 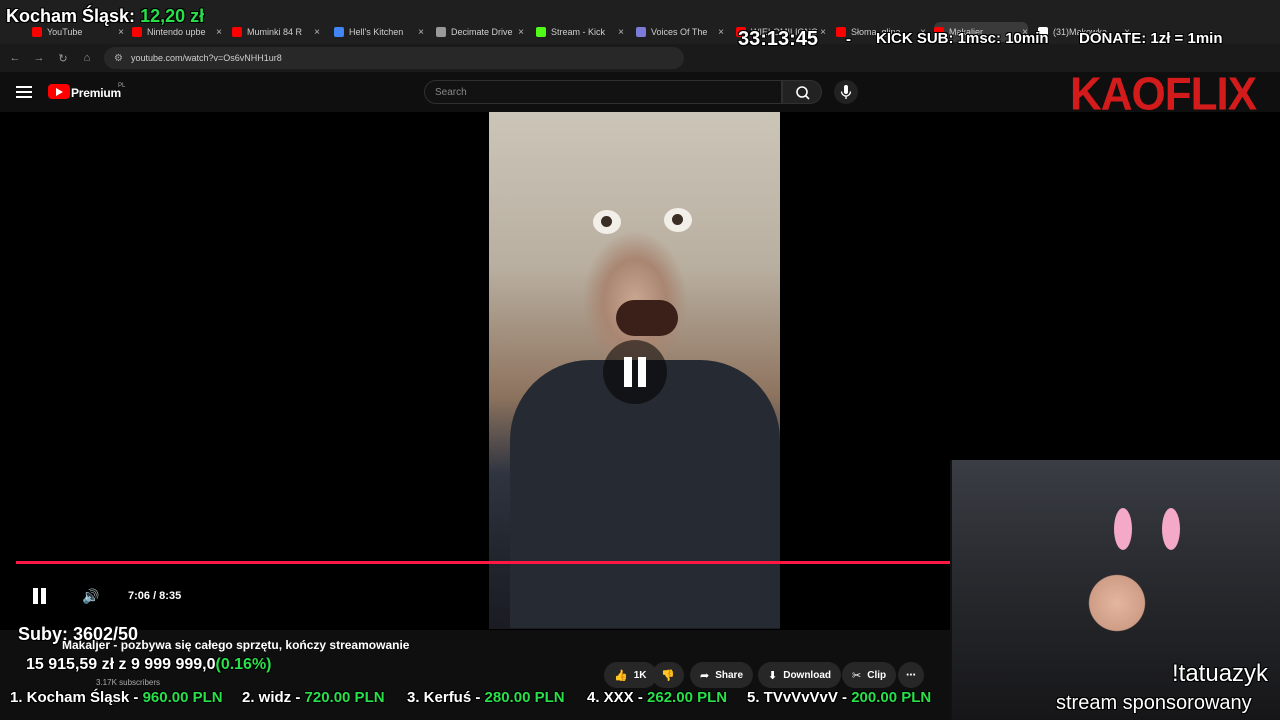 I want to click on browser-tab: Stream - Kick ×, so click(x=580, y=32).